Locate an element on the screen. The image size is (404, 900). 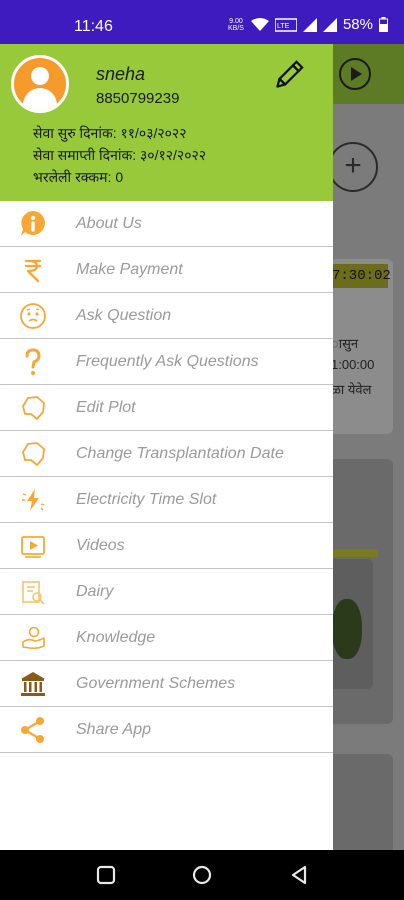
menu-item-ask-question: Ask Question is located at coordinates (166, 316).